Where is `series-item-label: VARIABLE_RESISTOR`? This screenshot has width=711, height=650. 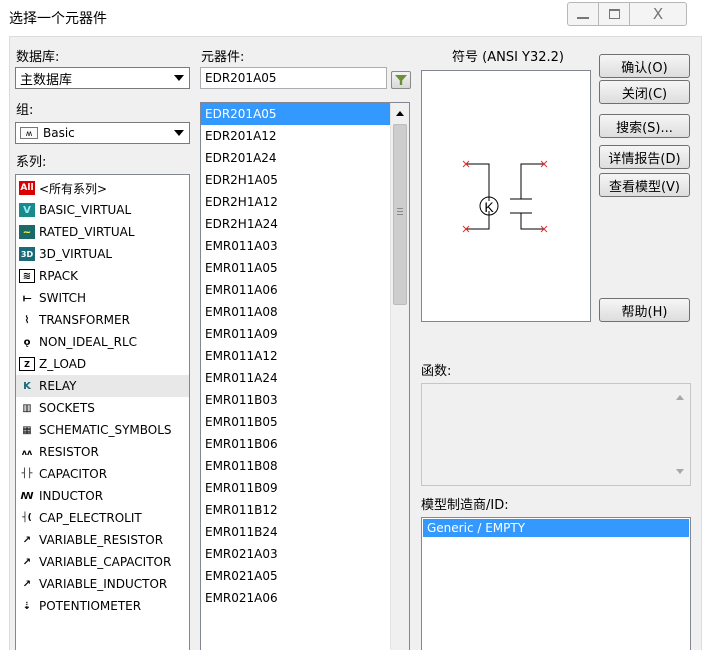
series-item-label: VARIABLE_RESISTOR is located at coordinates (101, 540).